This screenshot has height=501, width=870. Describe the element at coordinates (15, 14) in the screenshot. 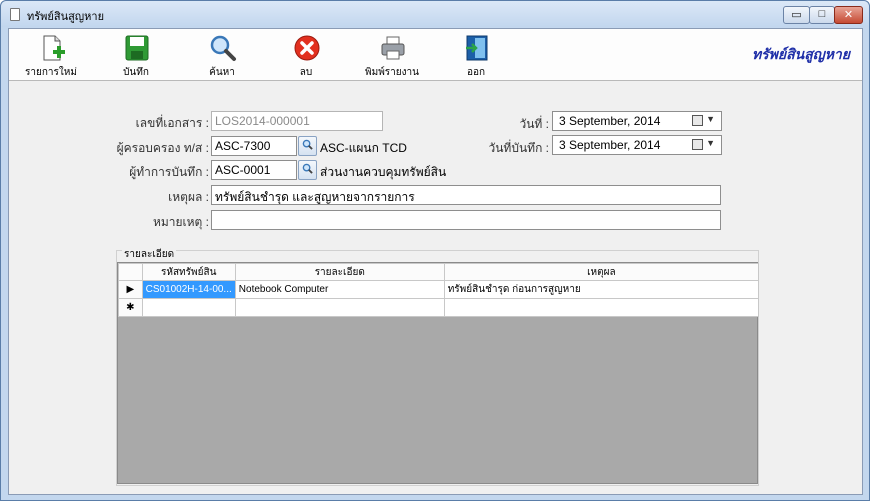

I see `document-icon` at that location.